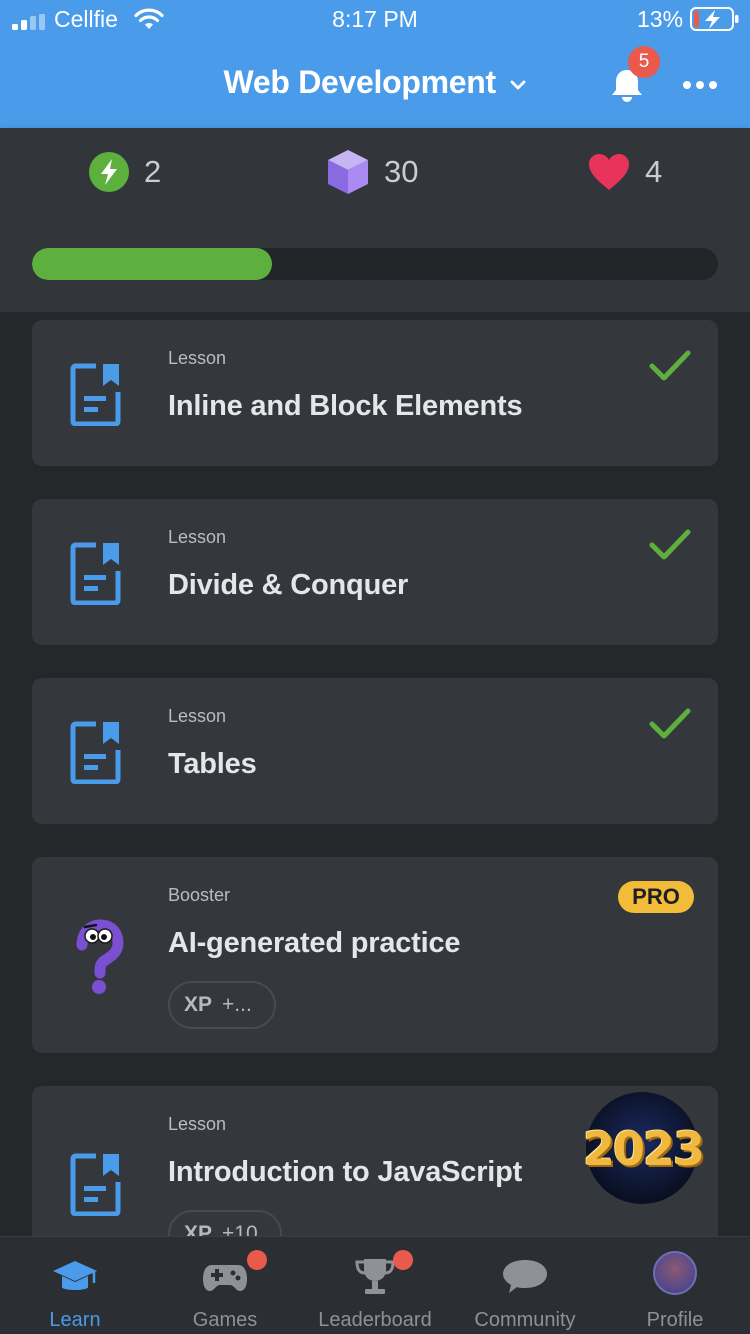 This screenshot has height=1334, width=750. I want to click on tab-games: Games, so click(225, 1285).